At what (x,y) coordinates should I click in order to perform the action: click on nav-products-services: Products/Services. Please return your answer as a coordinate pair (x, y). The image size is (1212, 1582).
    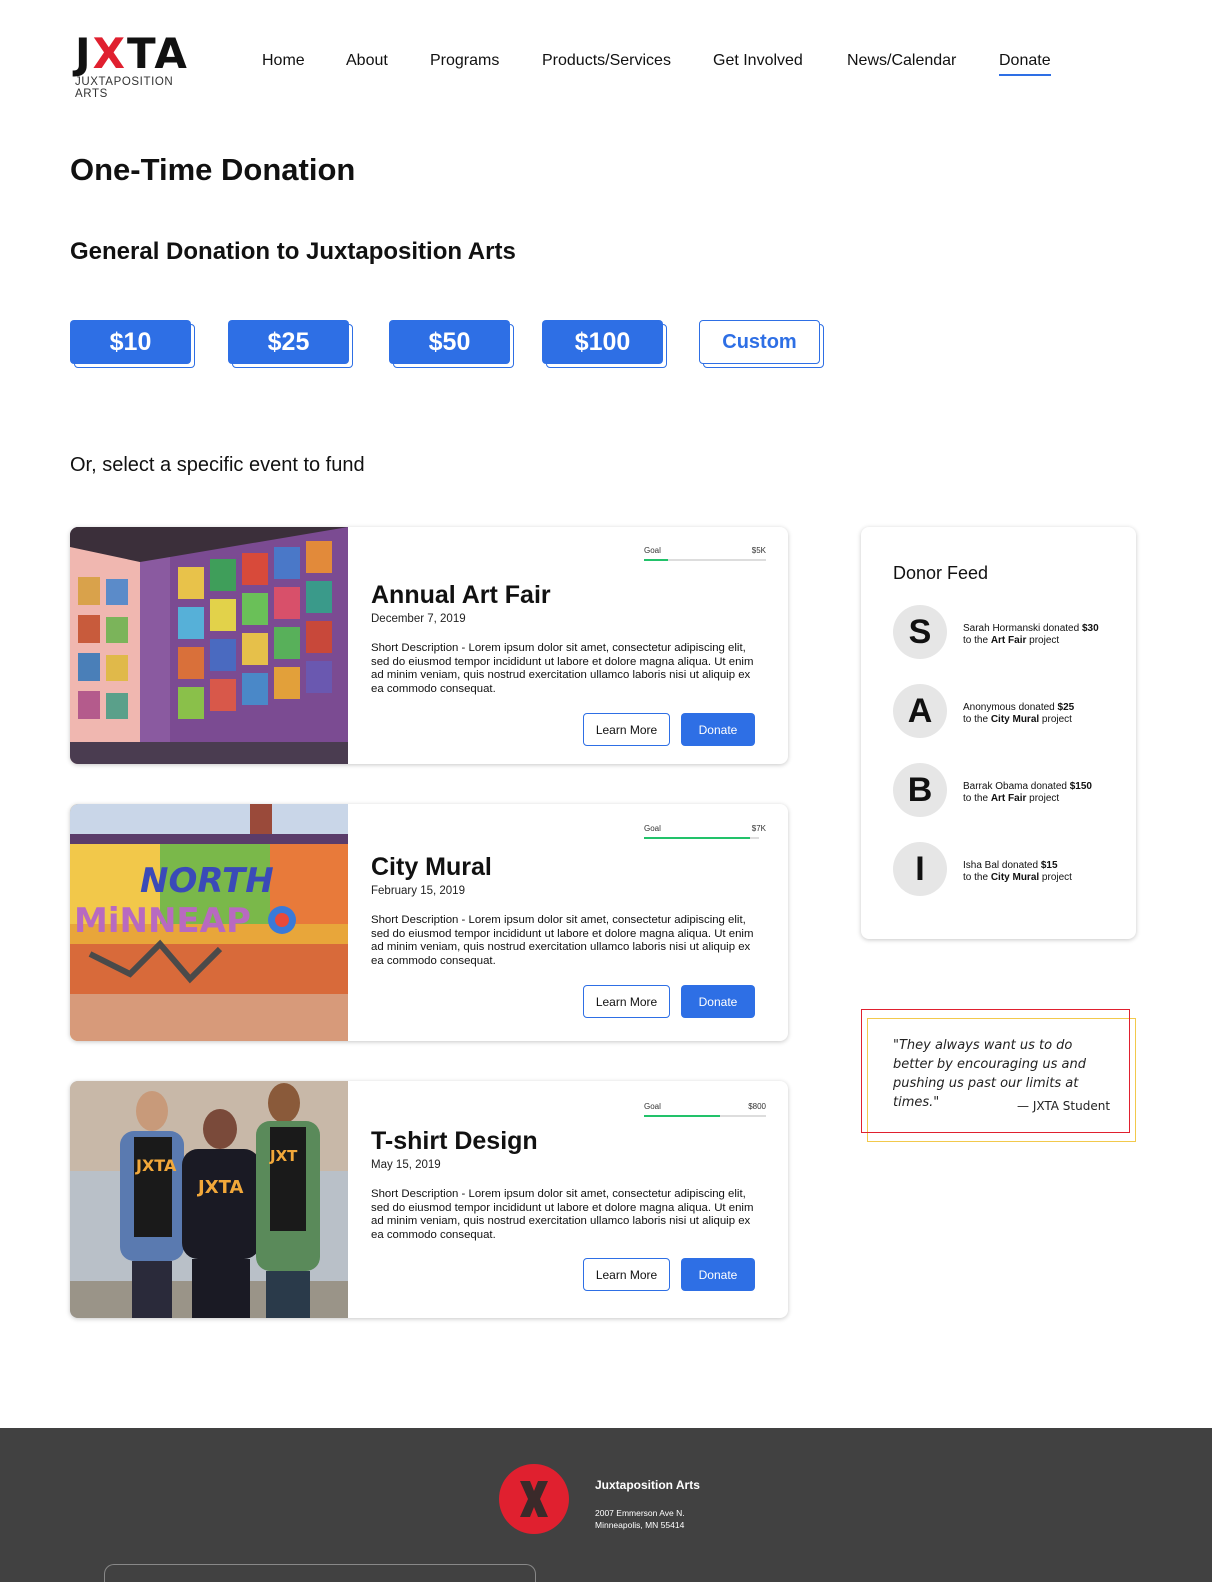
    Looking at the image, I should click on (606, 63).